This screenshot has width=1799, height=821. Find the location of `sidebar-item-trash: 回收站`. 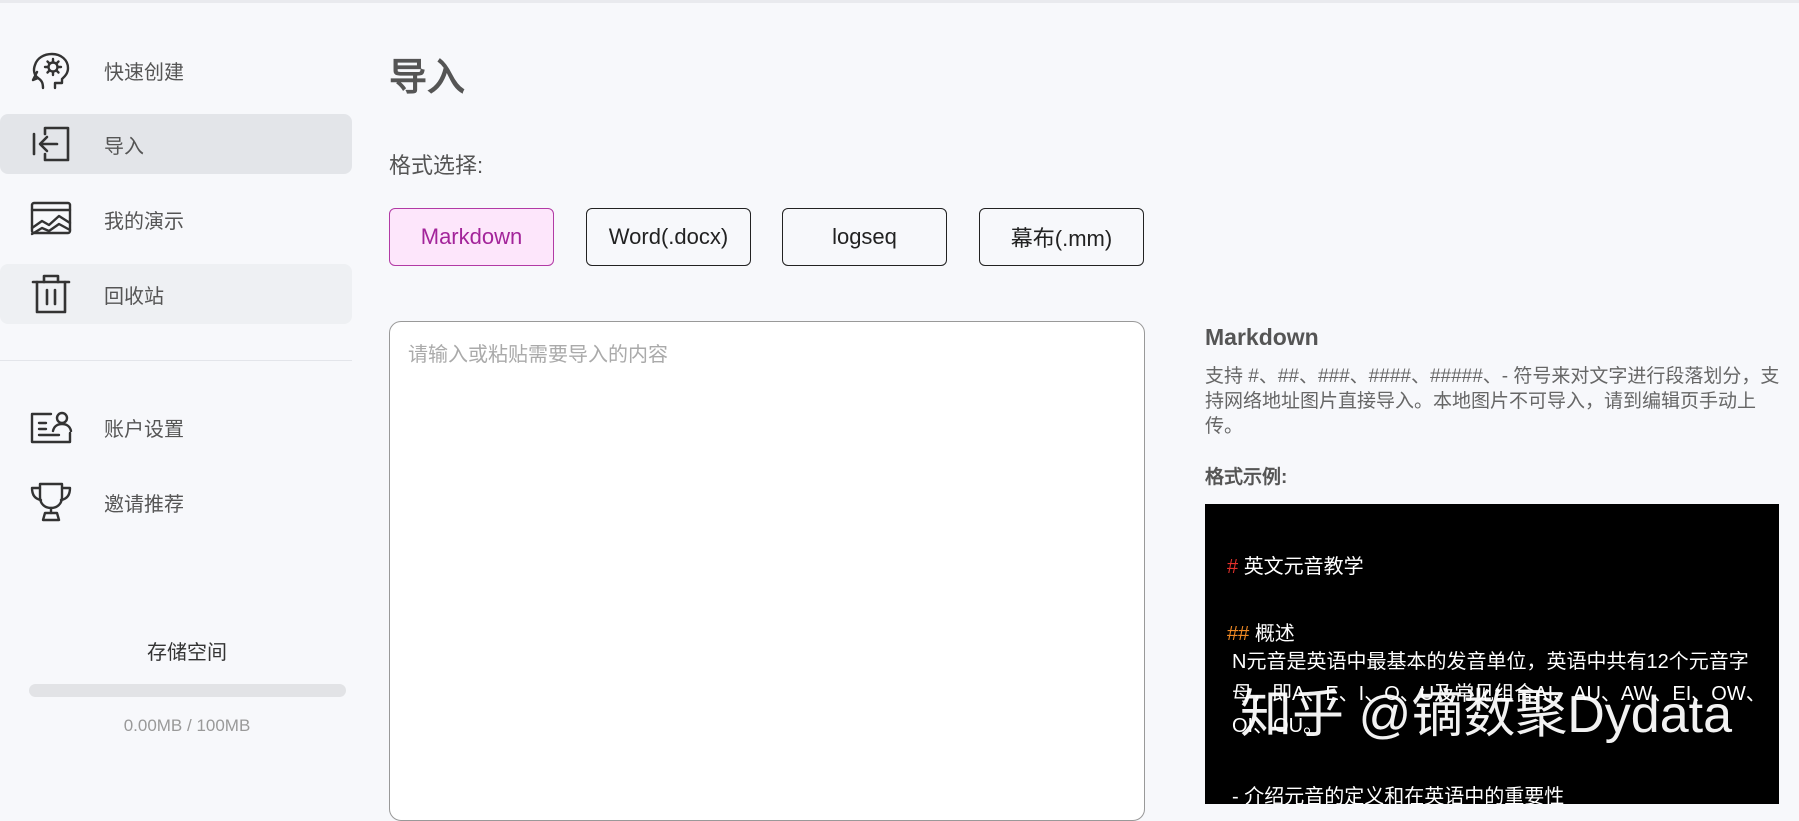

sidebar-item-trash: 回收站 is located at coordinates (176, 294).